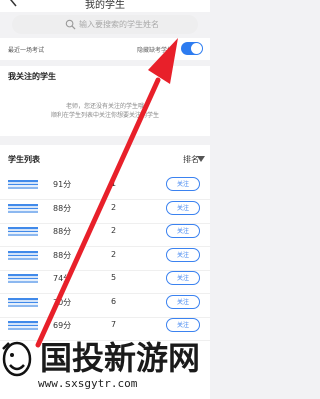  Describe the element at coordinates (114, 301) in the screenshot. I see `student-rank: 6` at that location.